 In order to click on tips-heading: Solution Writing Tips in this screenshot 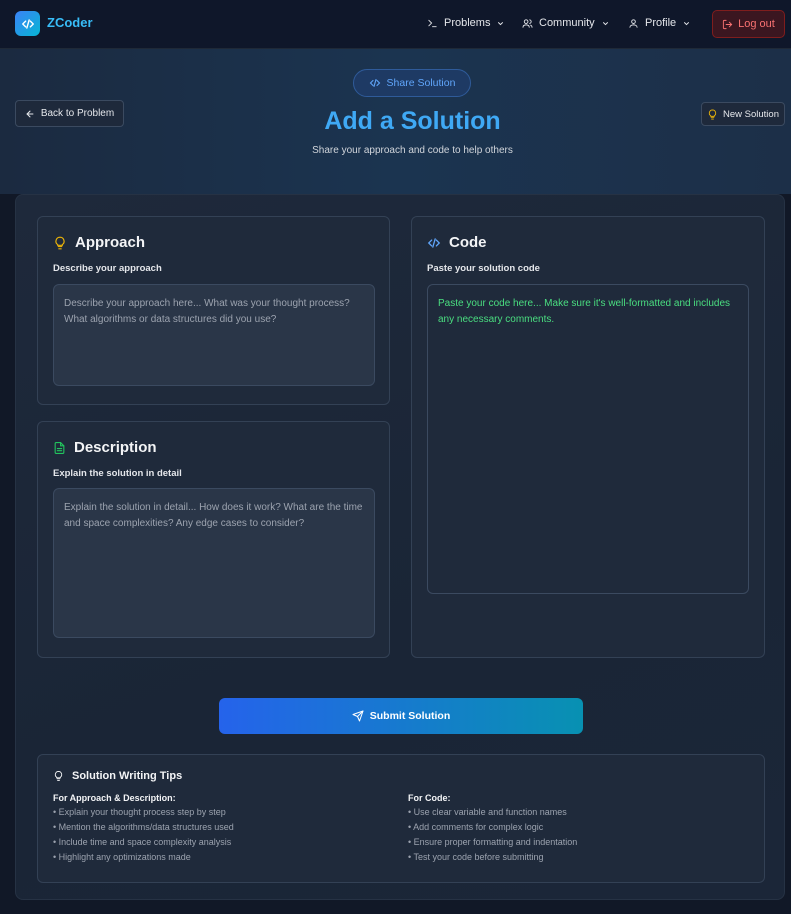, I will do `click(117, 776)`.